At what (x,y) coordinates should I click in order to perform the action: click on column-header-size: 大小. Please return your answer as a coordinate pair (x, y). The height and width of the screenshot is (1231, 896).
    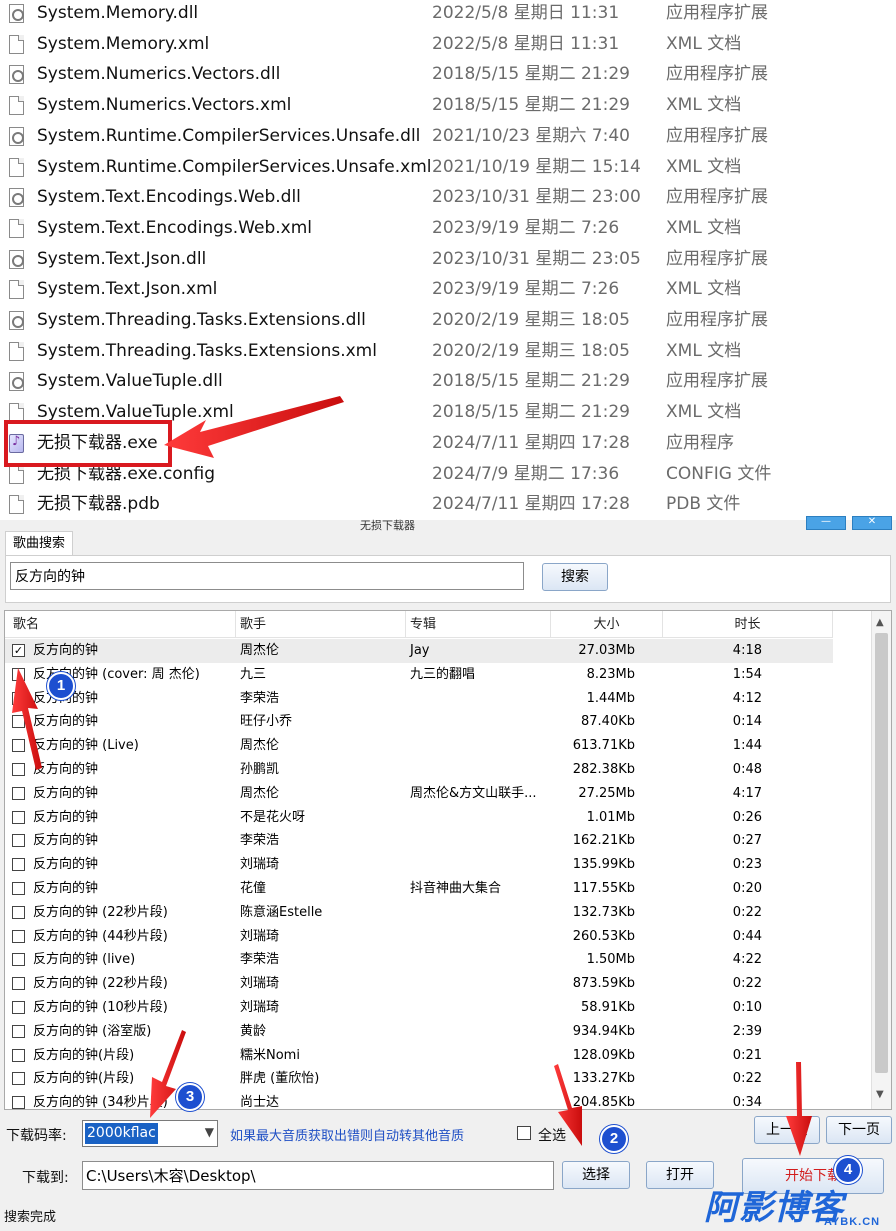
    Looking at the image, I should click on (607, 624).